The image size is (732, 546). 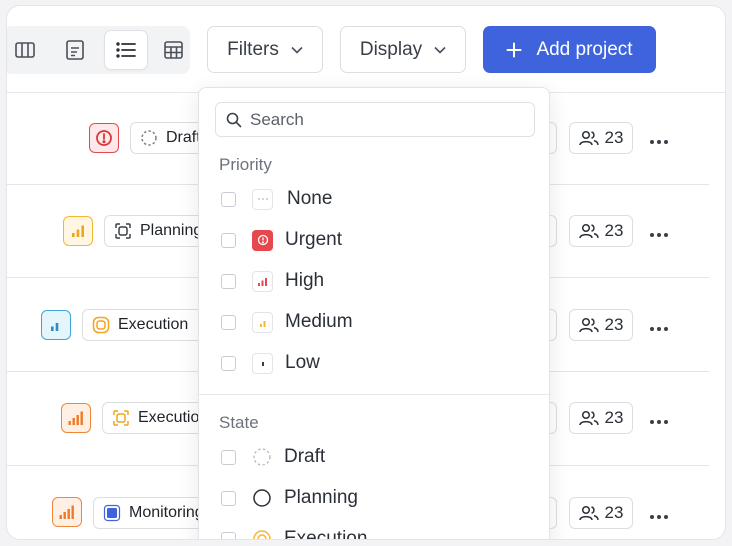 I want to click on priority-urgent-badge, so click(x=104, y=138).